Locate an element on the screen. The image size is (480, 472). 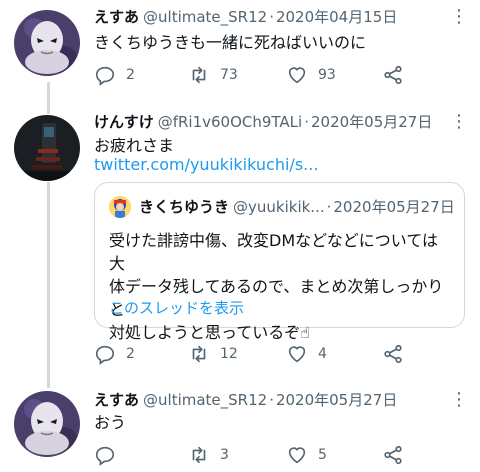
display-name: けんすけ is located at coordinates (124, 122).